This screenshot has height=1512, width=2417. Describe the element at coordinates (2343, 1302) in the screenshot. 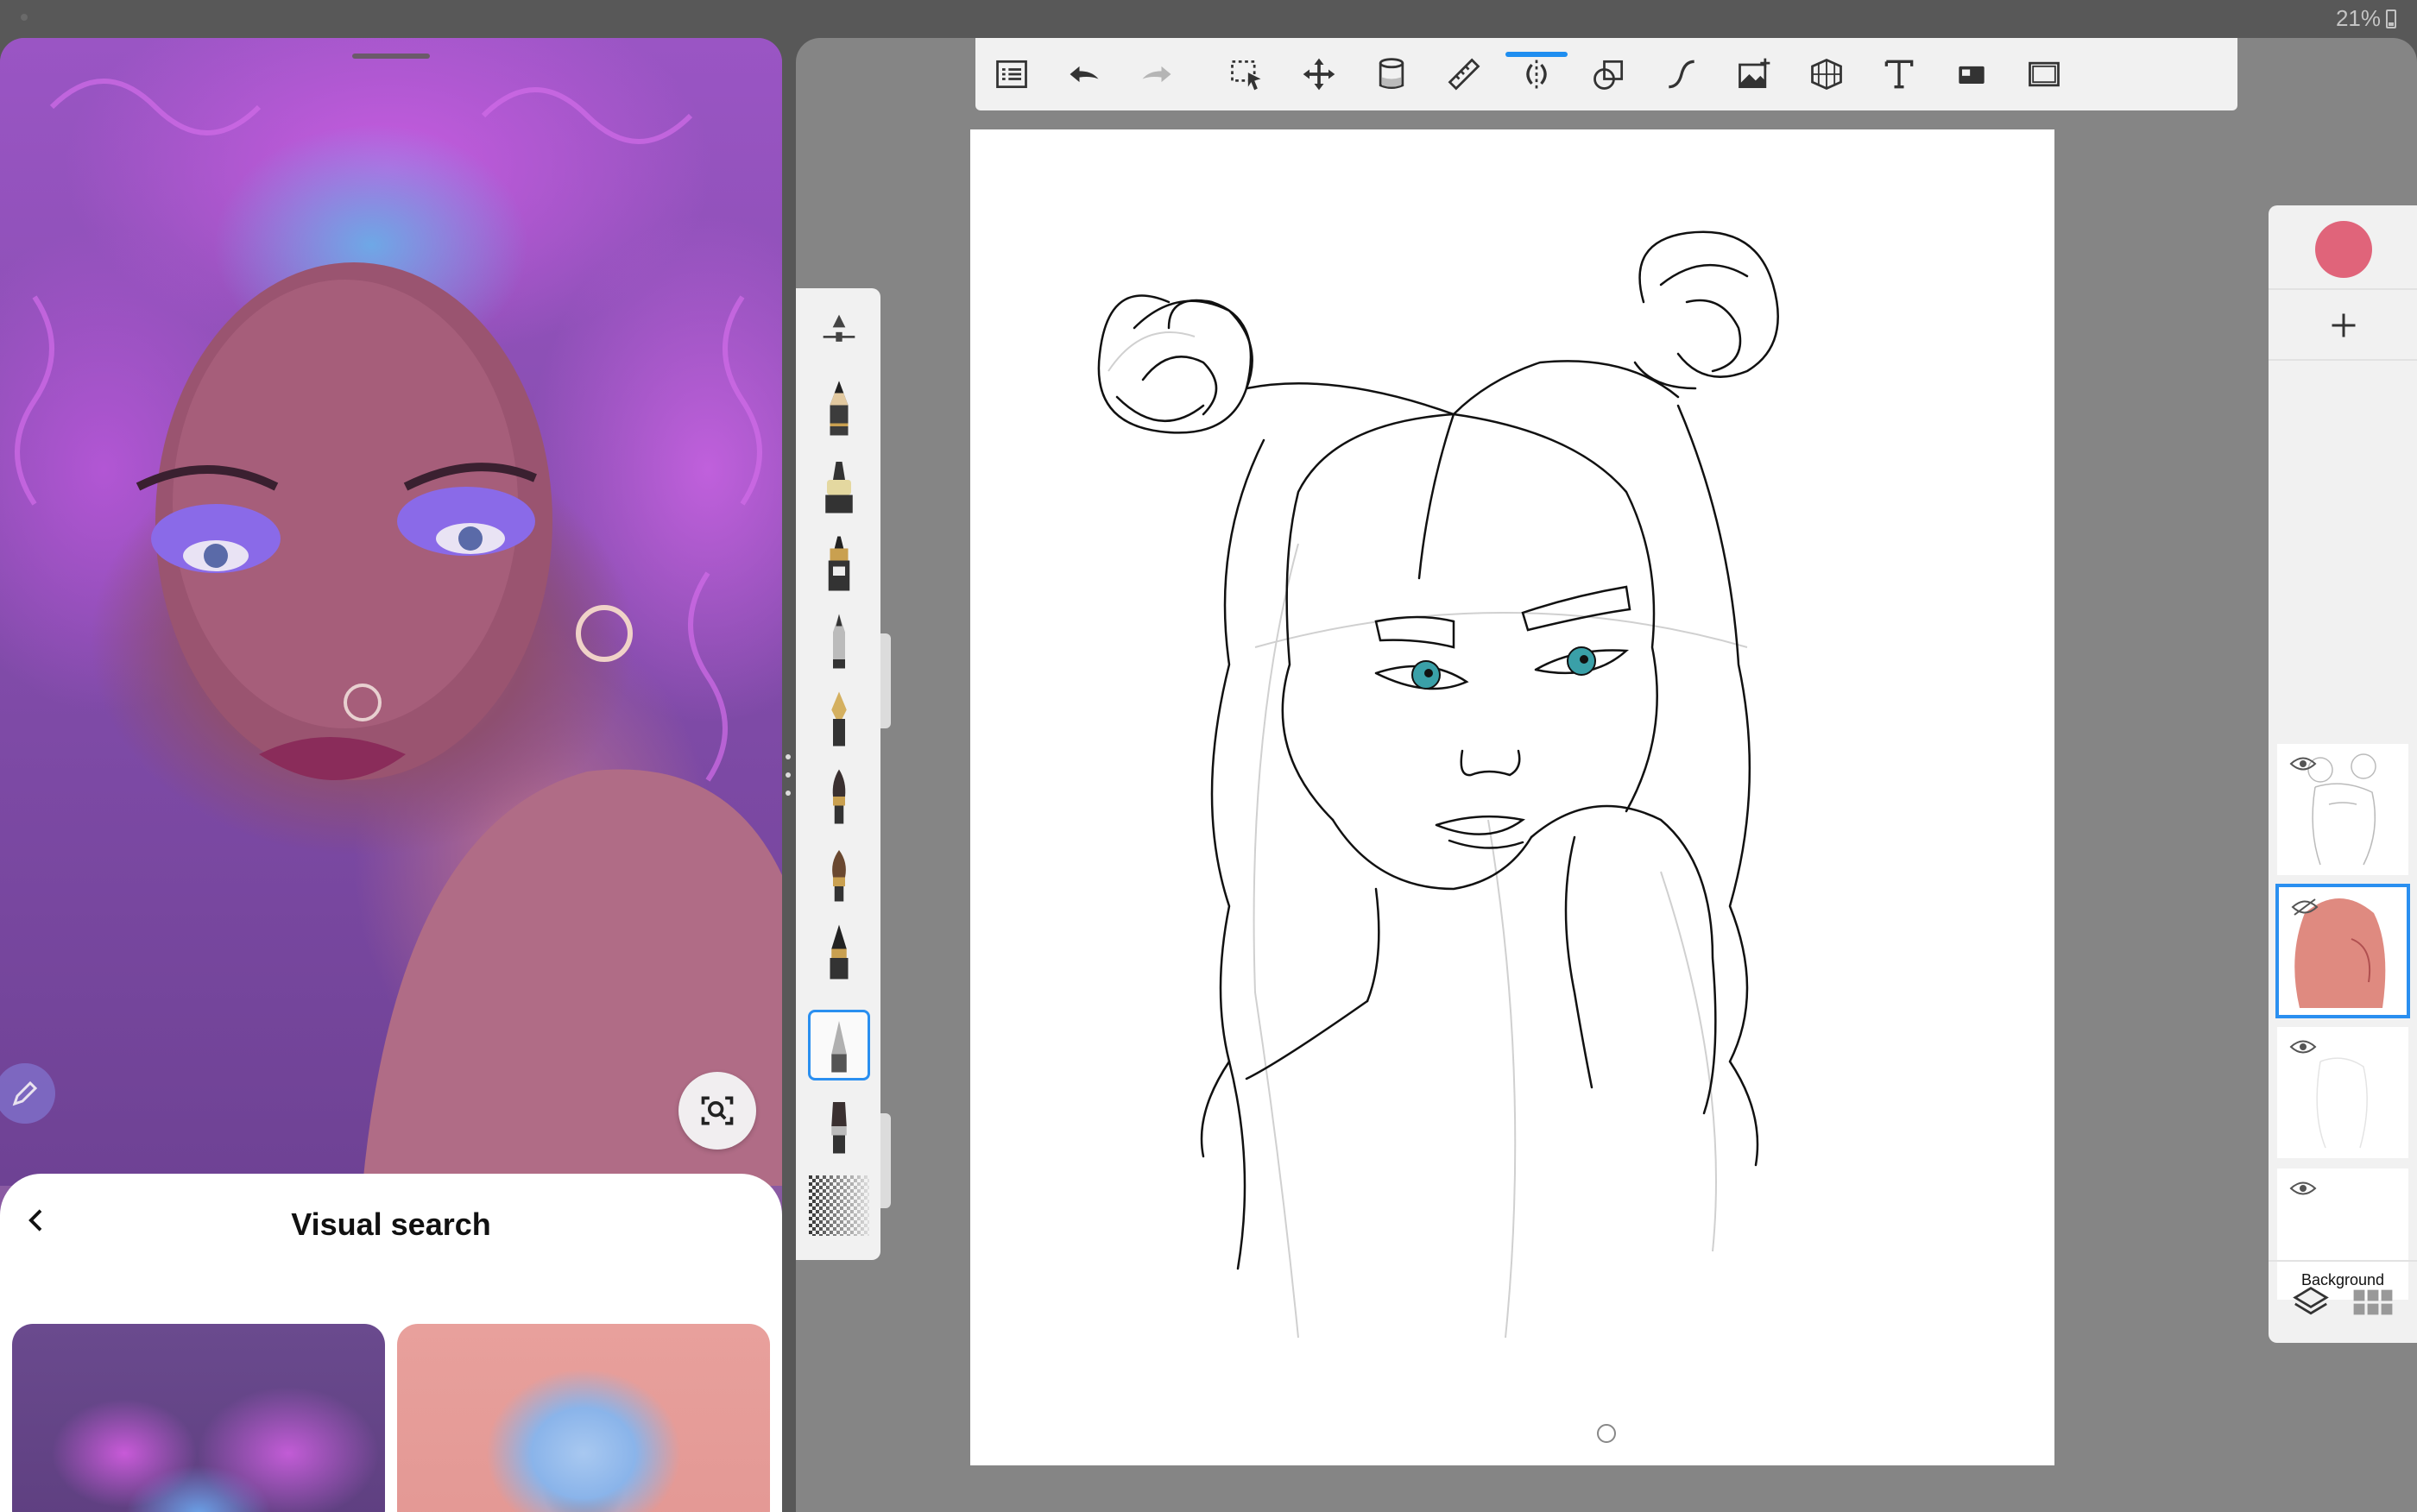

I see `layers-panel-footer` at that location.